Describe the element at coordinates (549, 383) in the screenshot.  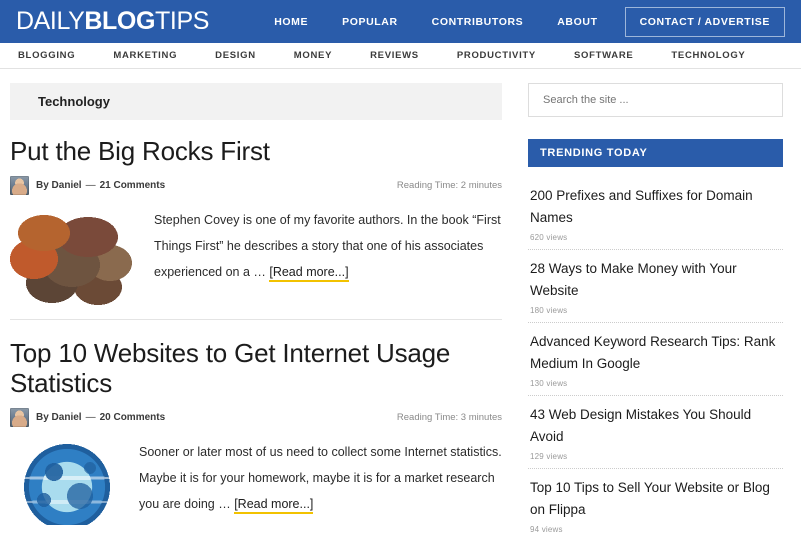
I see `trending-post-views: 130 views` at that location.